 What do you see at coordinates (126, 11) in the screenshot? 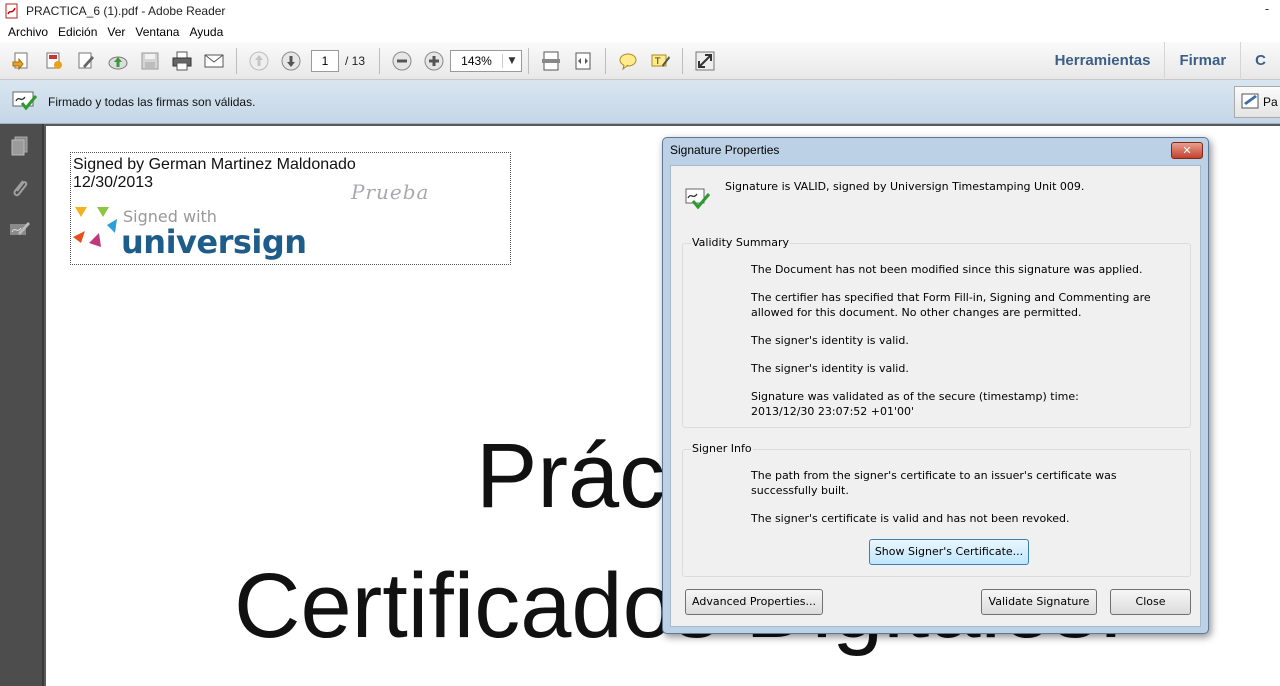
I see `window-title: PRACTICA_6 (1).pdf - Adobe Reader` at bounding box center [126, 11].